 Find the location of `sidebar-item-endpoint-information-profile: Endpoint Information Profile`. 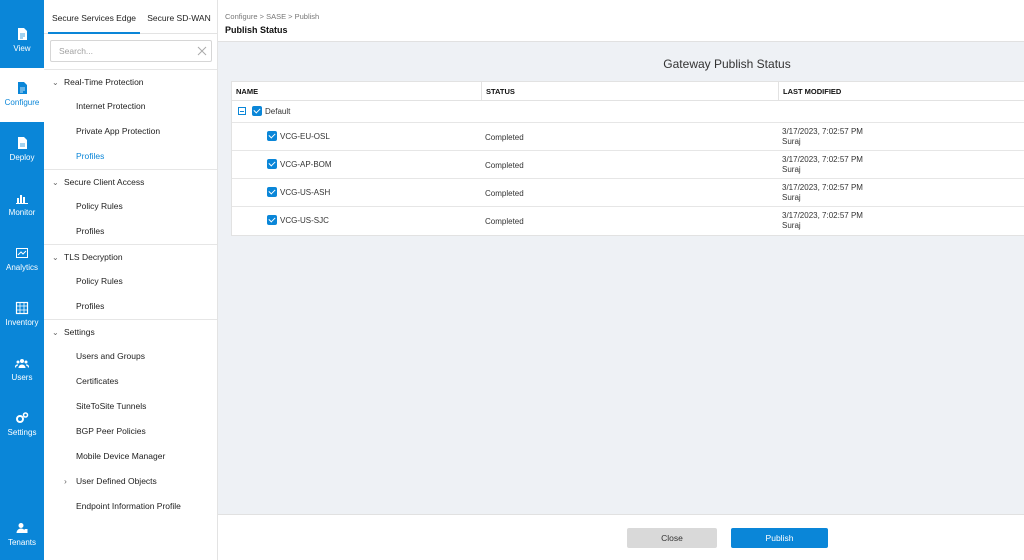

sidebar-item-endpoint-information-profile: Endpoint Information Profile is located at coordinates (130, 506).